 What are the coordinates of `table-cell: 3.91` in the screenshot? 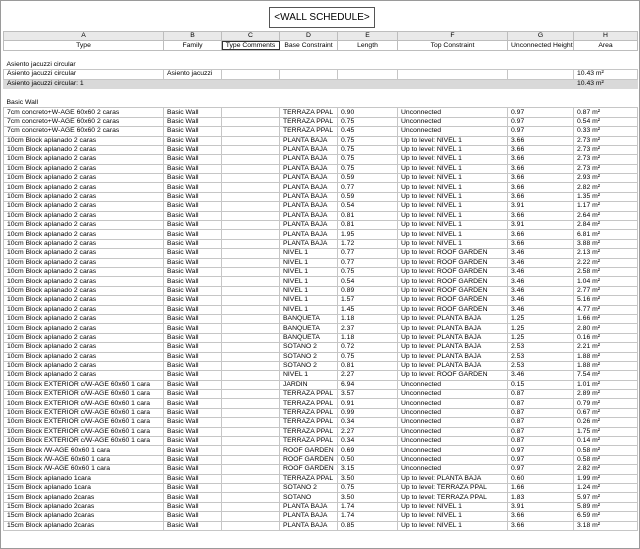 It's located at (540, 225).